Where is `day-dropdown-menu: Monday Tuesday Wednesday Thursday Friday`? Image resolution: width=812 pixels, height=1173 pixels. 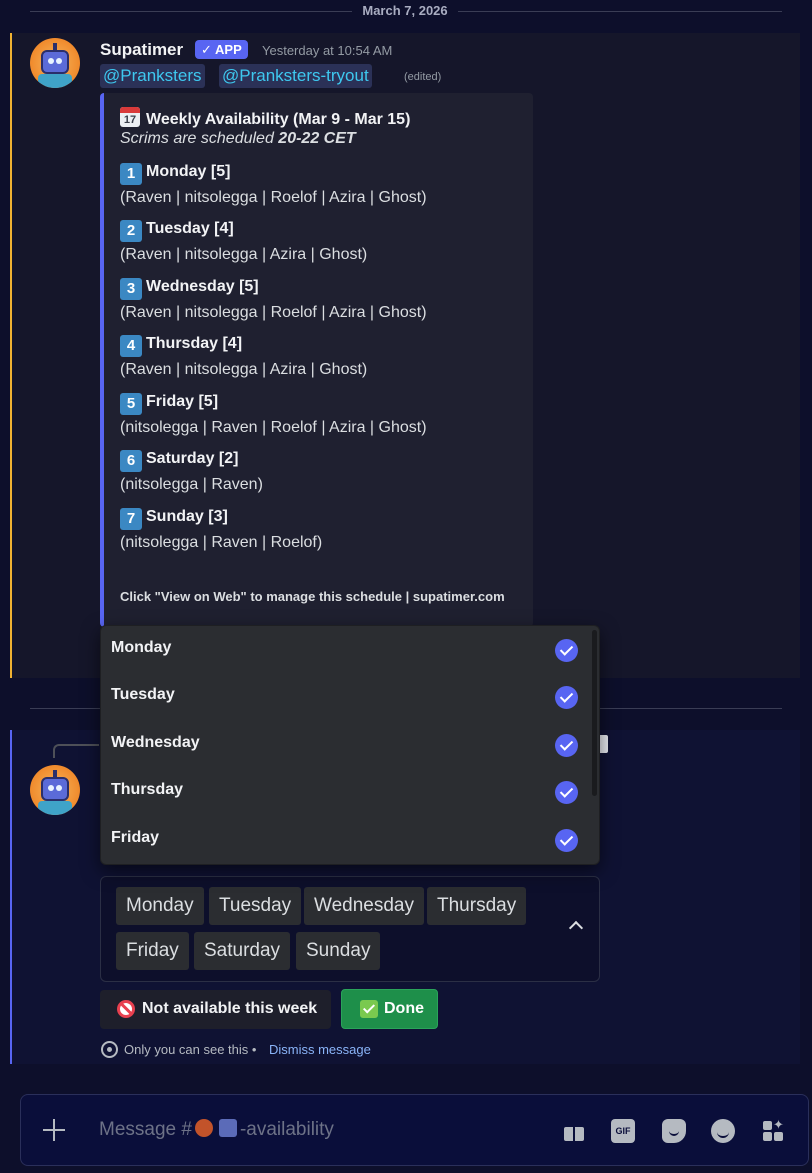
day-dropdown-menu: Monday Tuesday Wednesday Thursday Friday is located at coordinates (350, 745).